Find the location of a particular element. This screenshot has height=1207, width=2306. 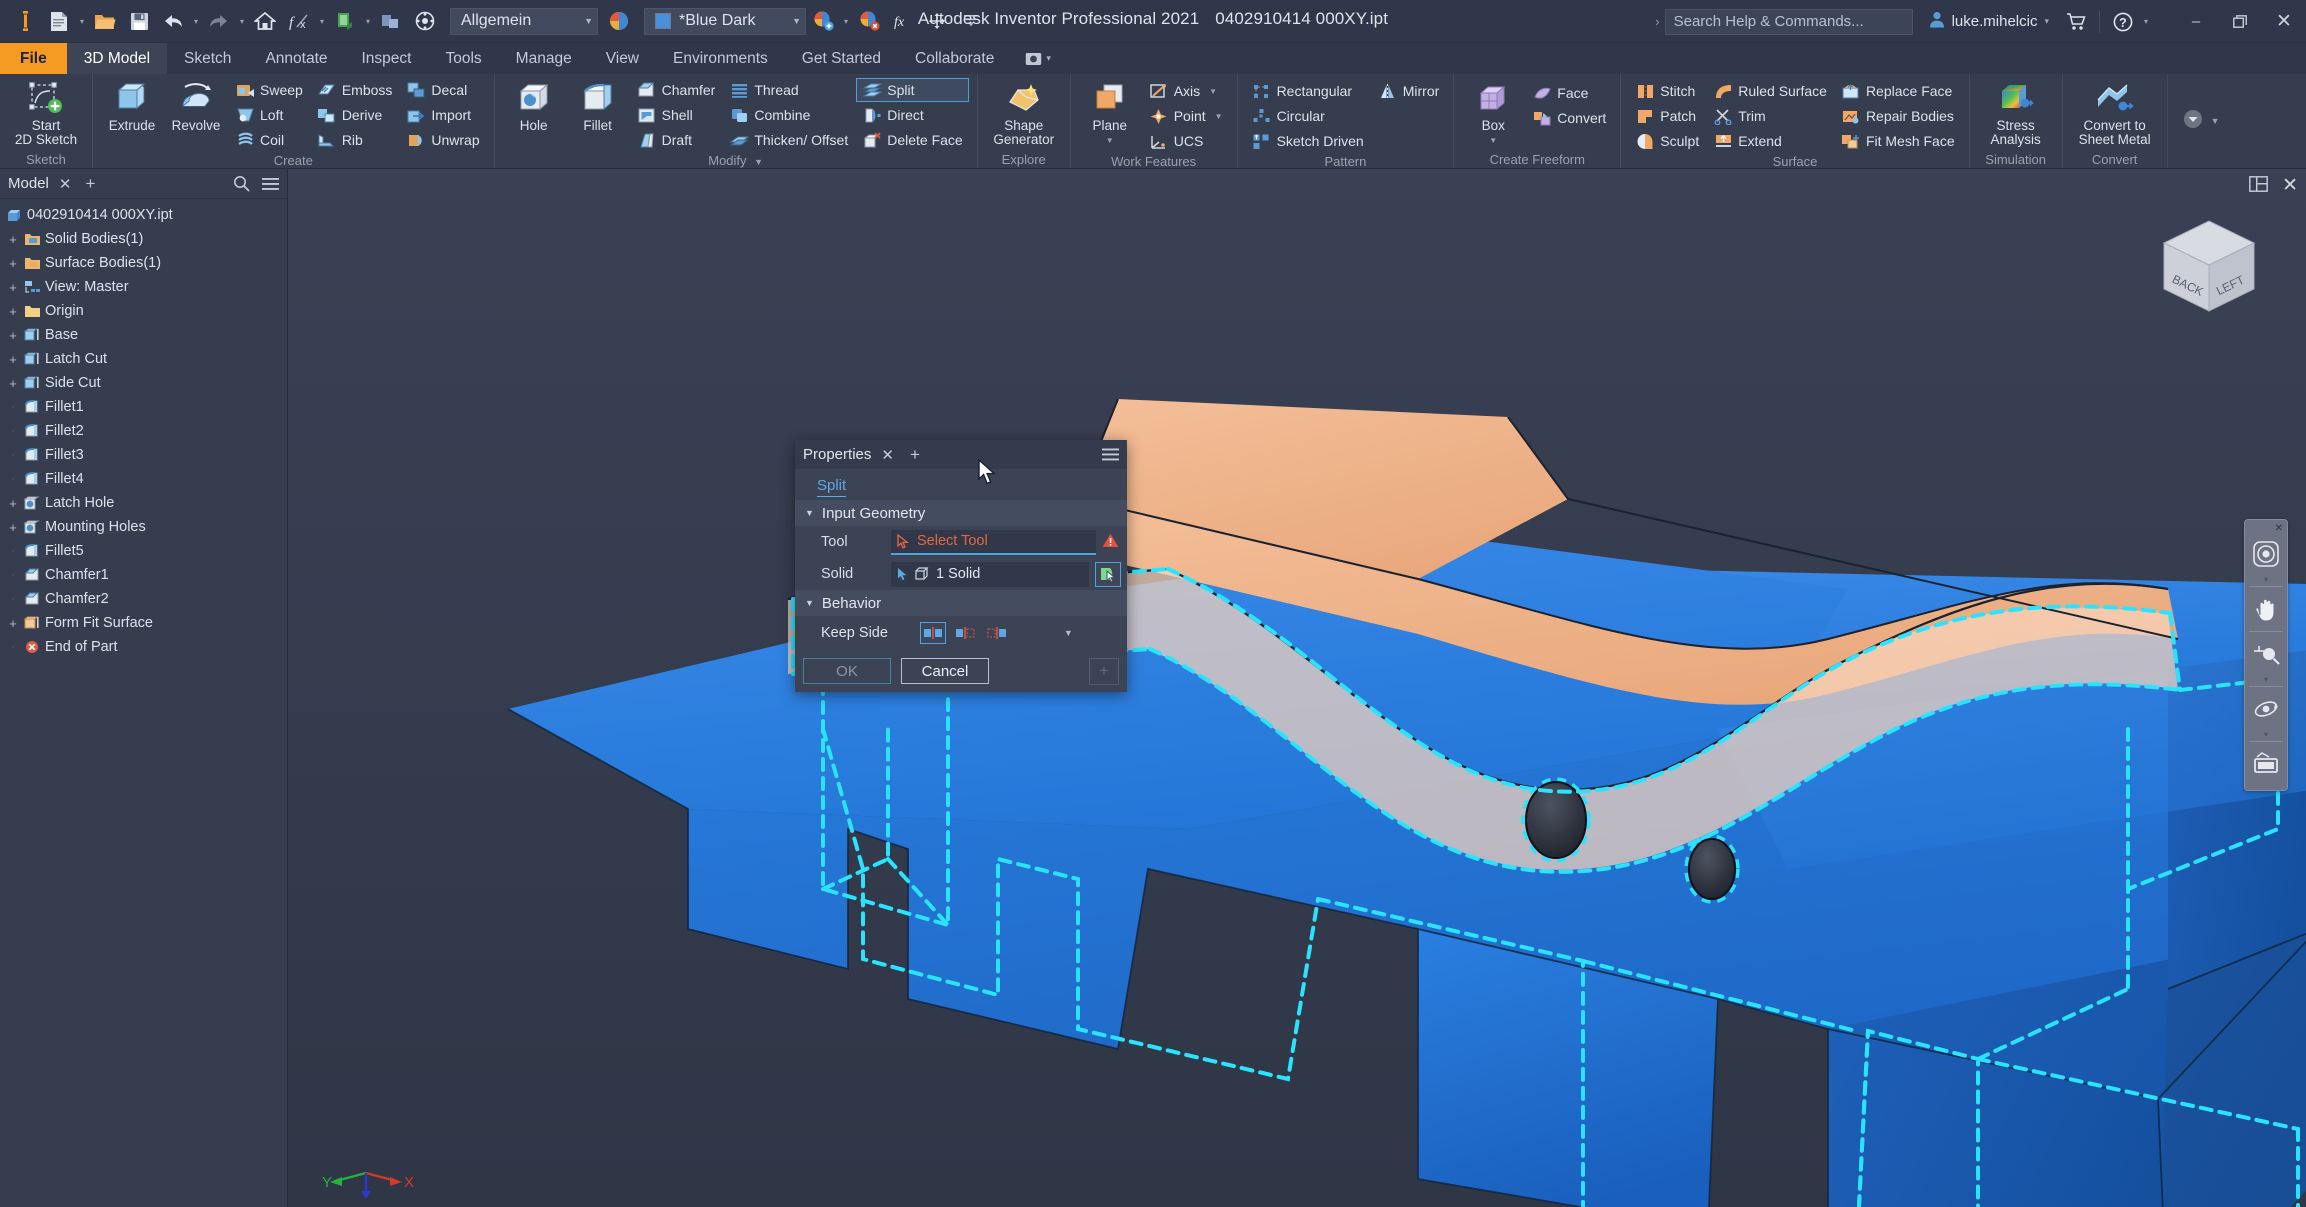

circular-pattern-button: Circular is located at coordinates (1308, 116).